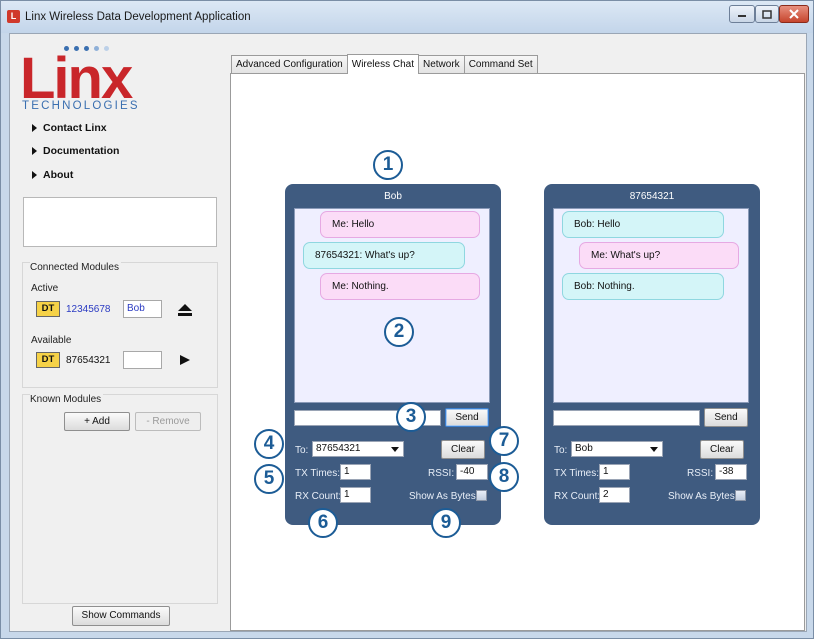 The width and height of the screenshot is (814, 639). Describe the element at coordinates (338, 448) in the screenshot. I see `recipient-value: 87654321` at that location.